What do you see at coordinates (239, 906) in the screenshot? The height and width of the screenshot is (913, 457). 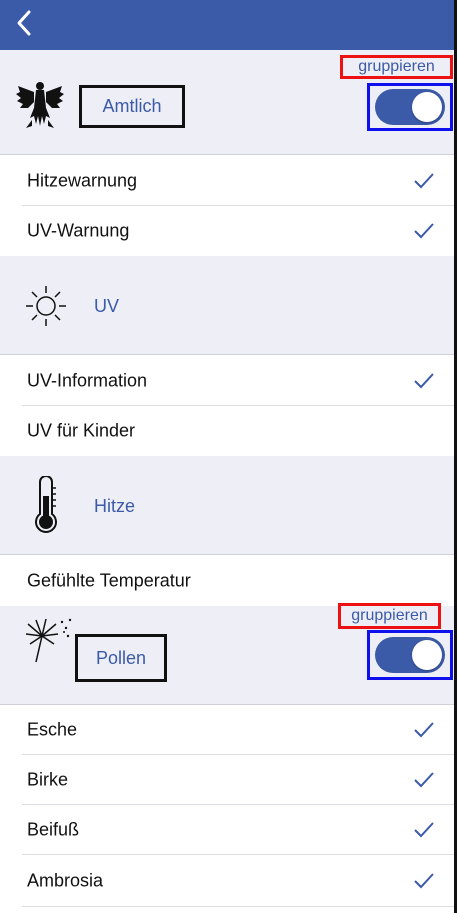 I see `divider` at bounding box center [239, 906].